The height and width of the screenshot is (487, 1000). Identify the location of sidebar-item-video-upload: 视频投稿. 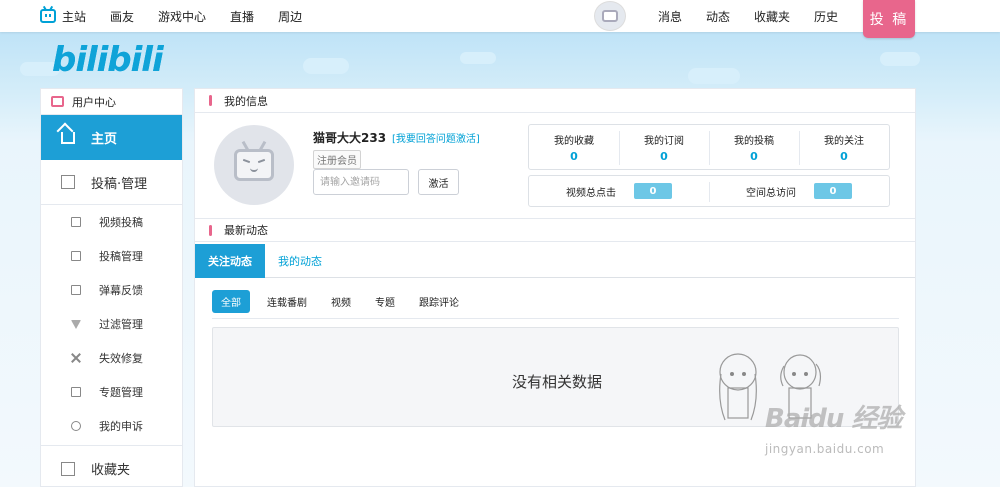
(111, 222).